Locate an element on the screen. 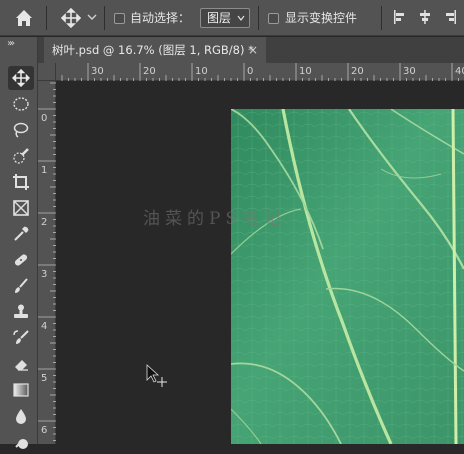 The height and width of the screenshot is (454, 464). brush-icon is located at coordinates (21, 285).